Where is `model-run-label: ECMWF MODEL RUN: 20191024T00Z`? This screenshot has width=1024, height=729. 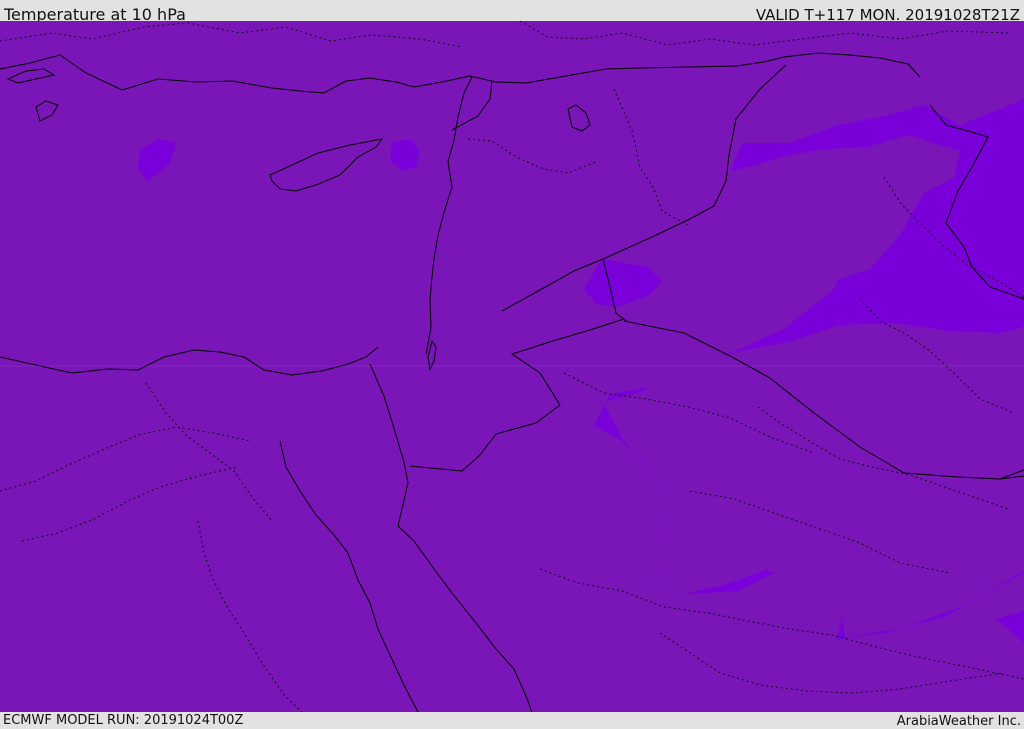 model-run-label: ECMWF MODEL RUN: 20191024T00Z is located at coordinates (123, 720).